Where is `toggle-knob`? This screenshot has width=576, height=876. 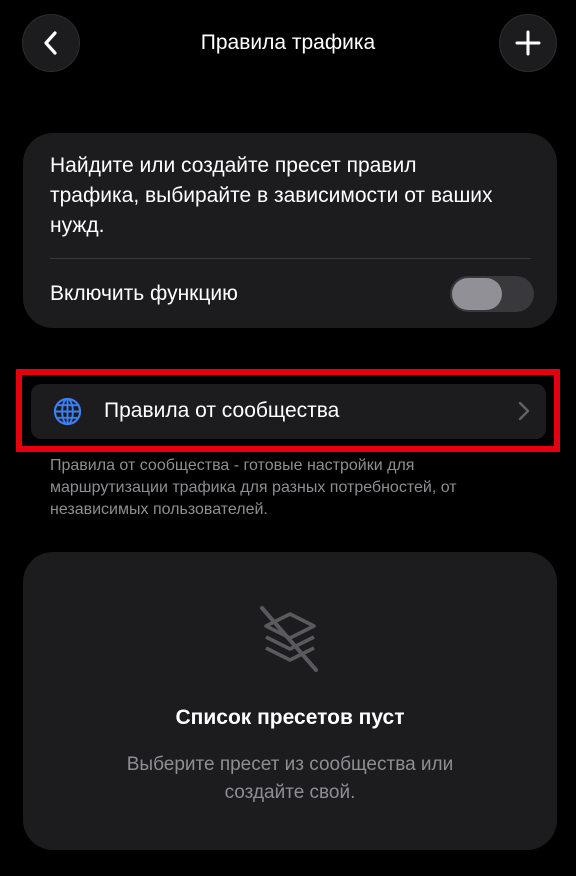 toggle-knob is located at coordinates (477, 294).